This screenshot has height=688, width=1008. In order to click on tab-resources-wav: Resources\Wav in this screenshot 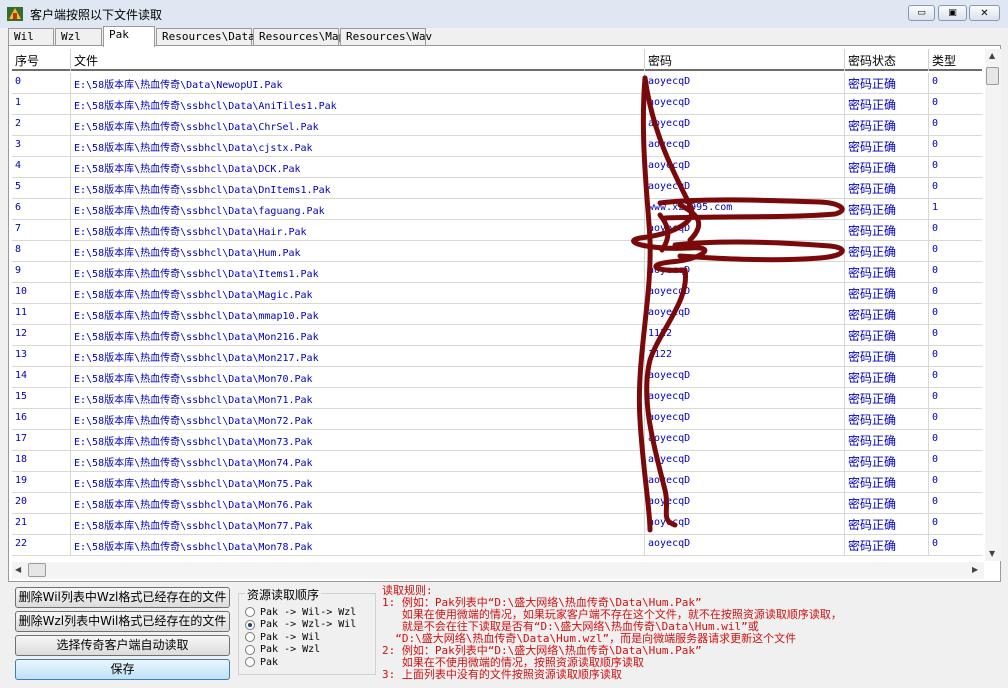, I will do `click(386, 37)`.